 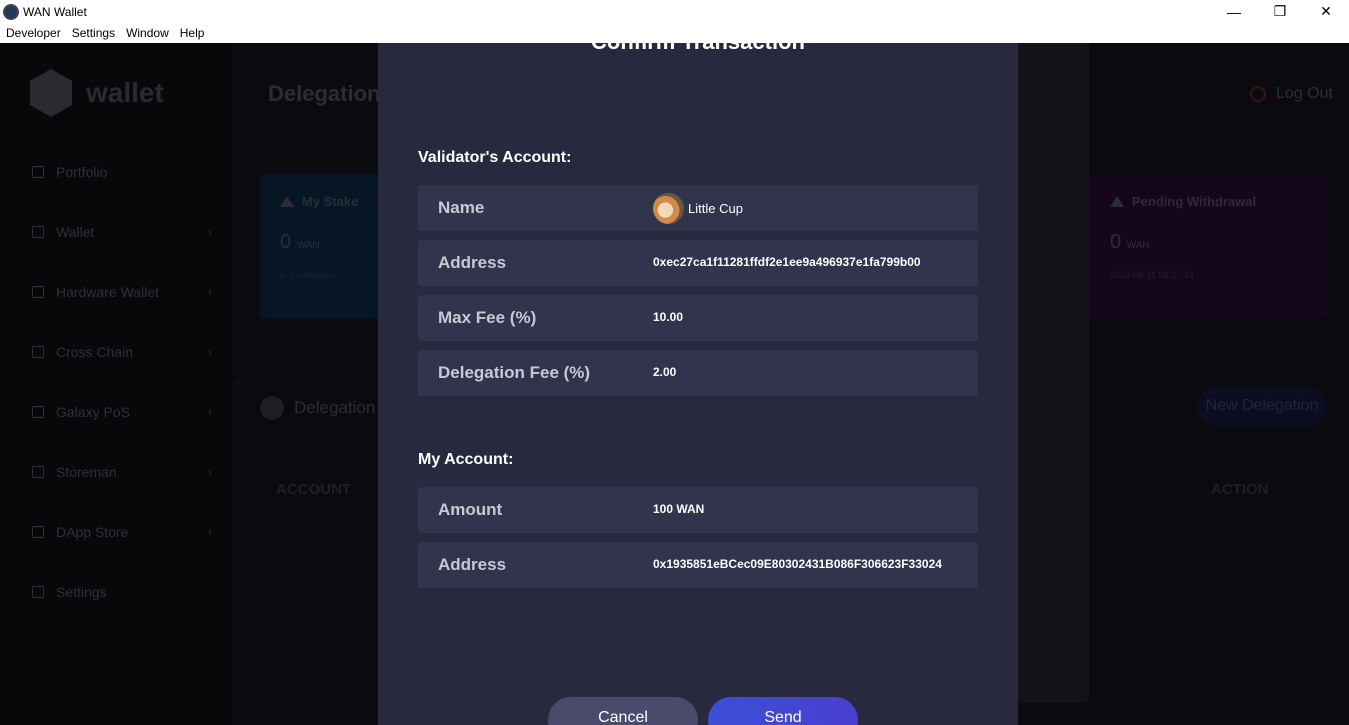 What do you see at coordinates (192, 33) in the screenshot?
I see `menu-help: Help` at bounding box center [192, 33].